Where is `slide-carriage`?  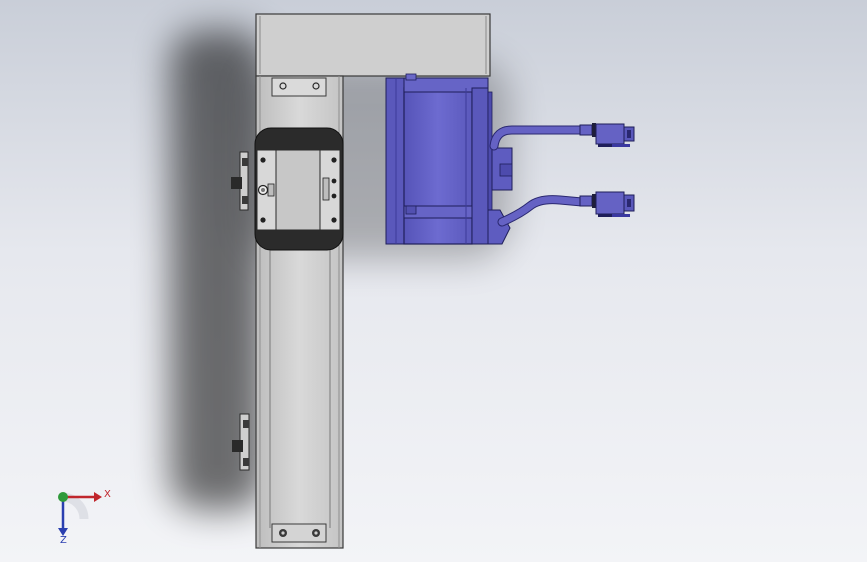
slide-carriage is located at coordinates (299, 189).